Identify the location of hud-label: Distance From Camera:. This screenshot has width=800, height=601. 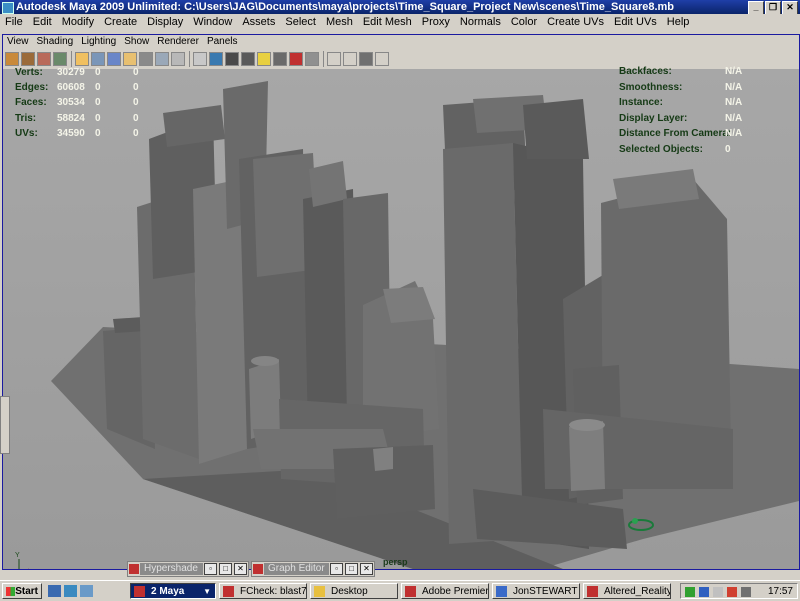
(675, 133).